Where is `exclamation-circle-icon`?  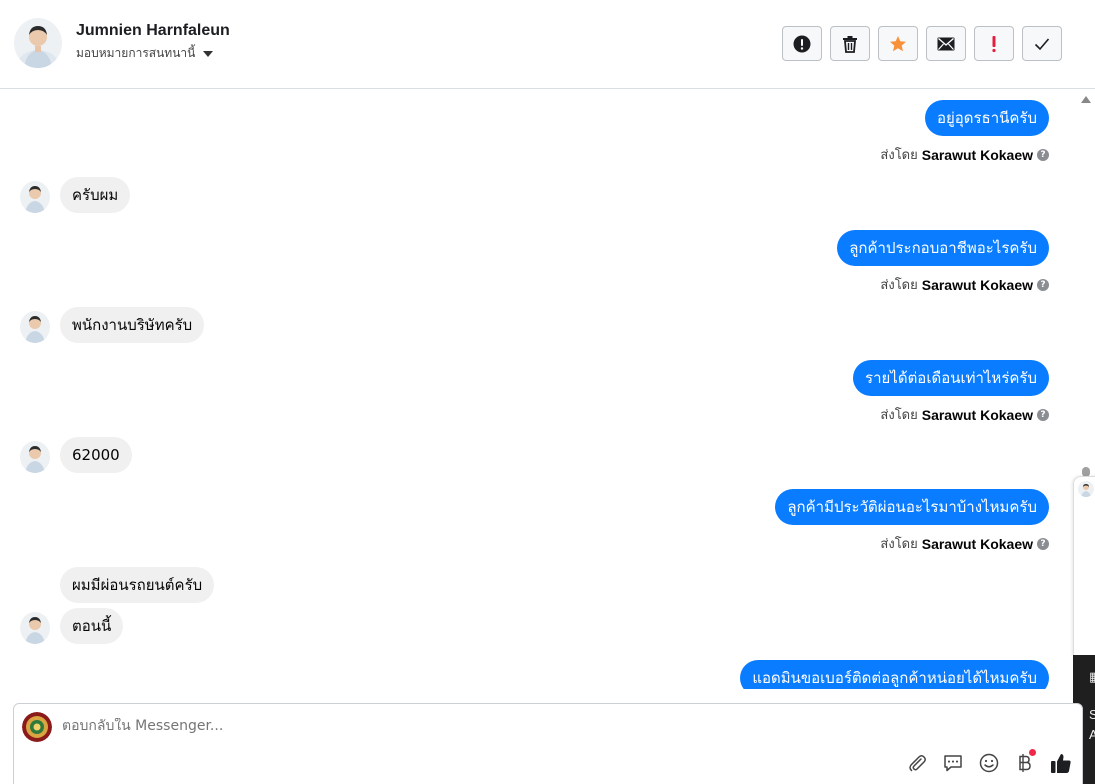
exclamation-circle-icon is located at coordinates (802, 43).